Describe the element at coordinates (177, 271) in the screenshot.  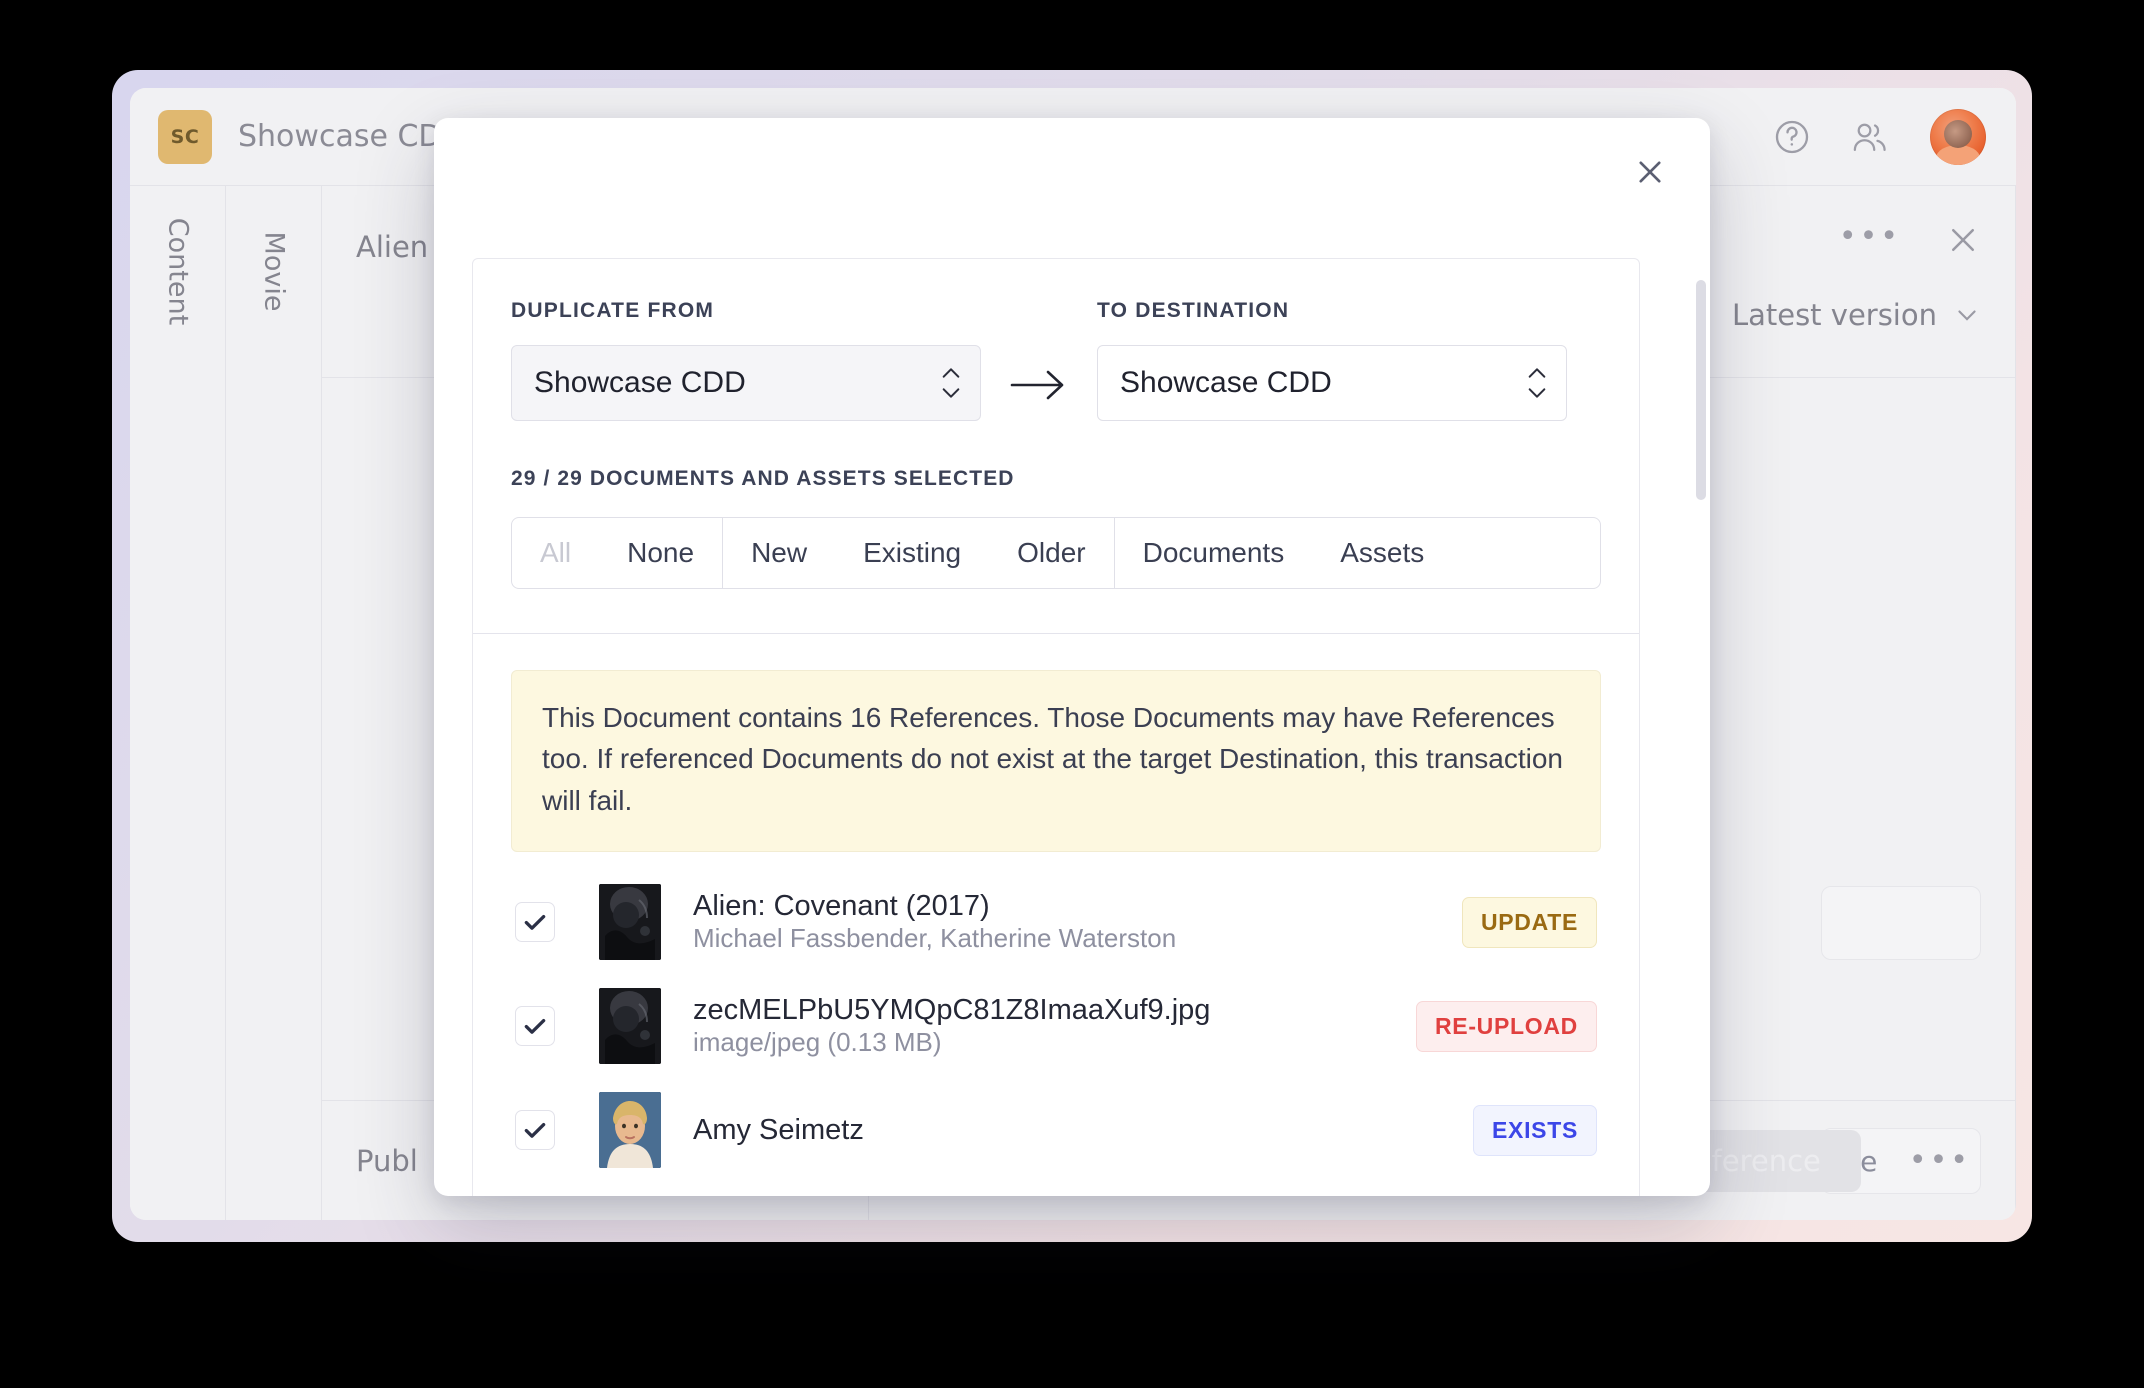
I see `rail-label-content: Content` at that location.